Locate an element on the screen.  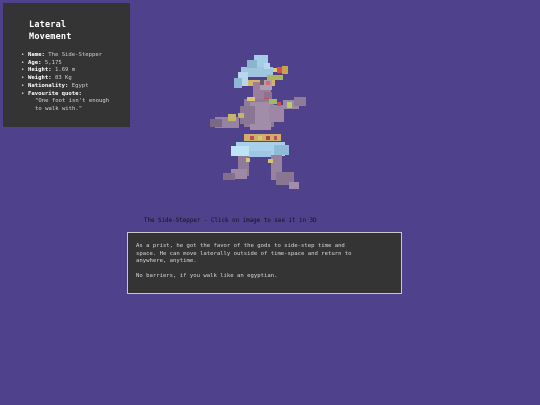
fact-name-value: The Side-Stepper is located at coordinates (75, 55).